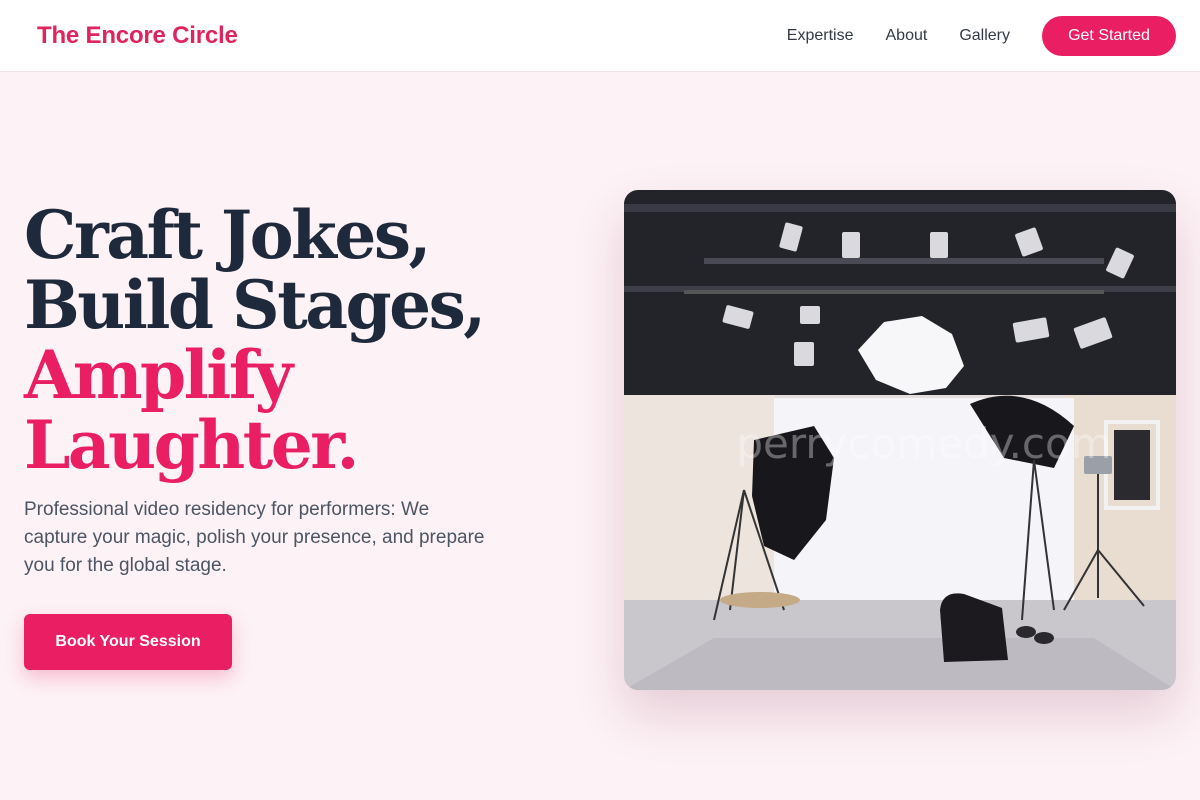 This screenshot has height=800, width=1200. Describe the element at coordinates (228, 235) in the screenshot. I see `headline-line-1: Craft Jokes,` at that location.